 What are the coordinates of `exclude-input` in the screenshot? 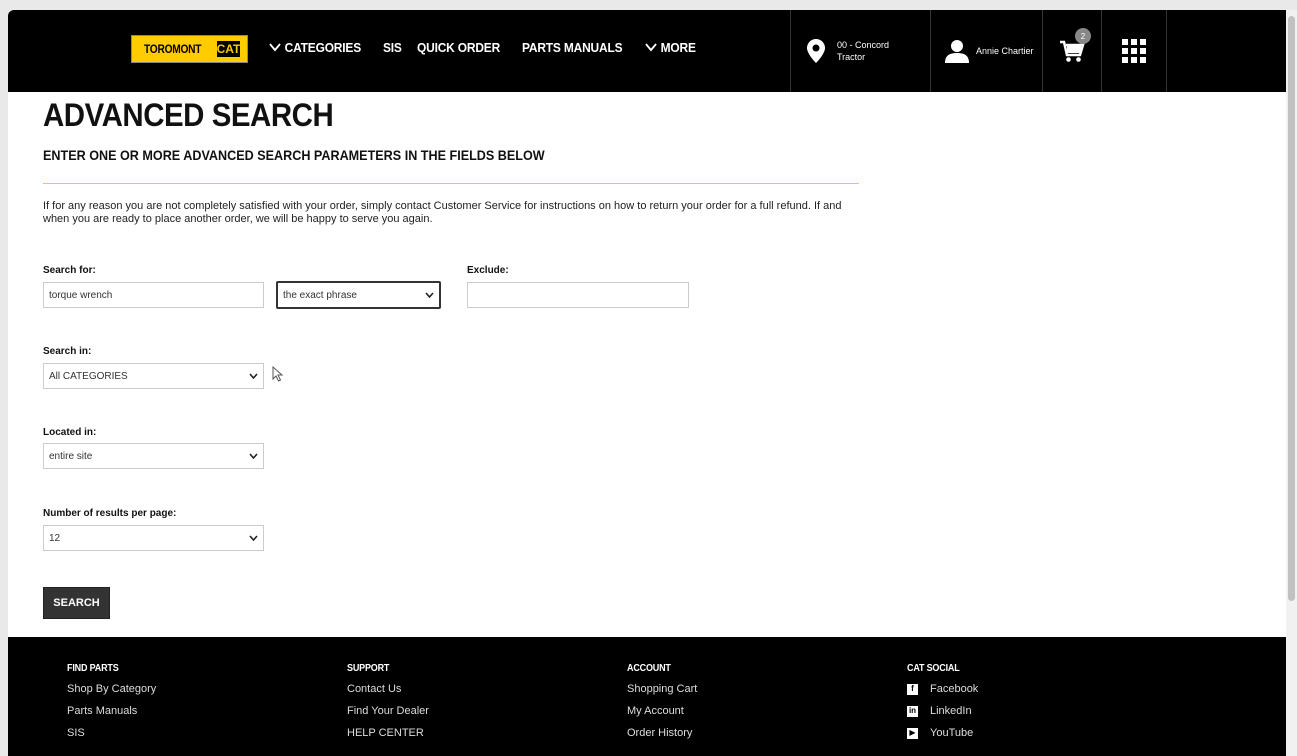 It's located at (578, 295).